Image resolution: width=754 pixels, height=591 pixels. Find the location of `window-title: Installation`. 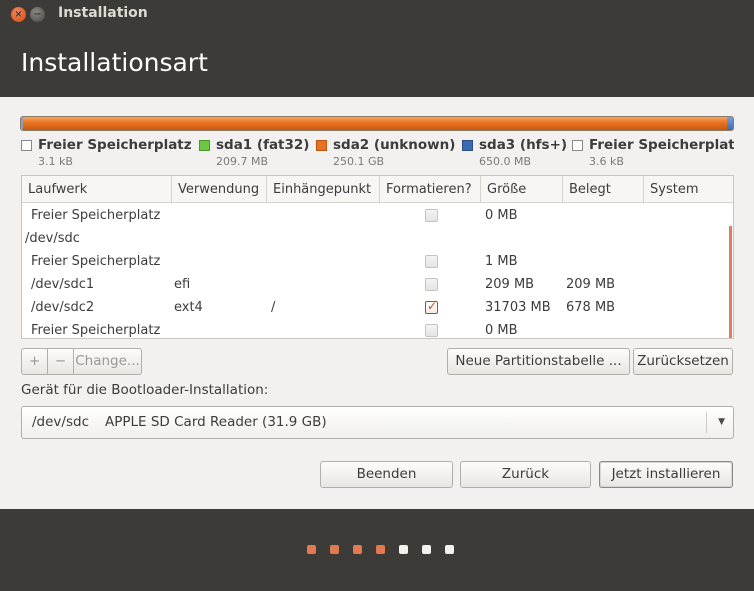

window-title: Installation is located at coordinates (103, 13).